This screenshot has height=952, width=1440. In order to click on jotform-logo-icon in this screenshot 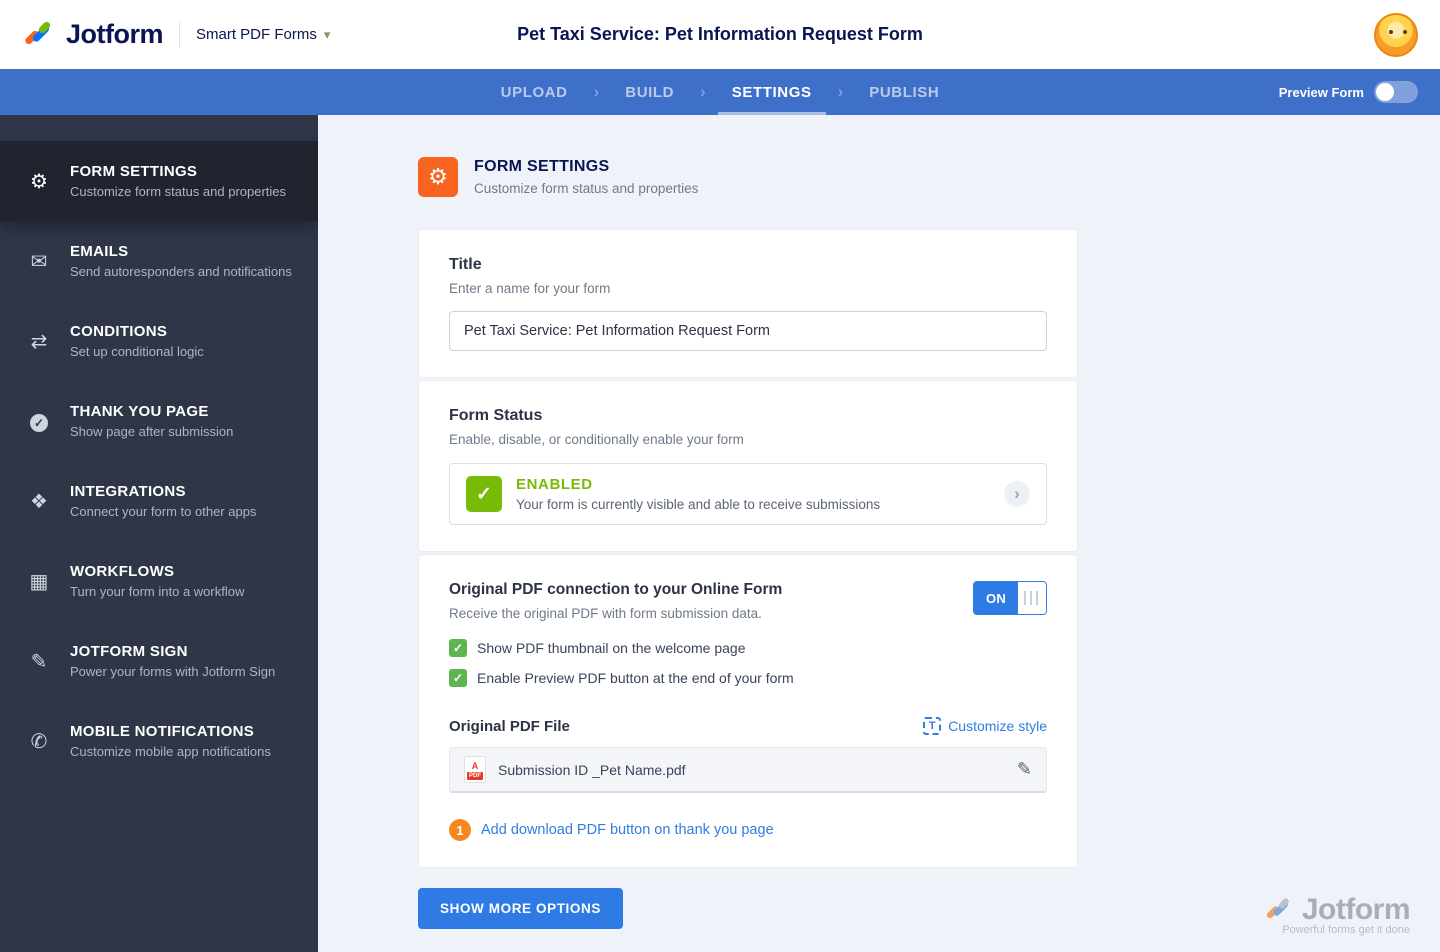, I will do `click(38, 32)`.